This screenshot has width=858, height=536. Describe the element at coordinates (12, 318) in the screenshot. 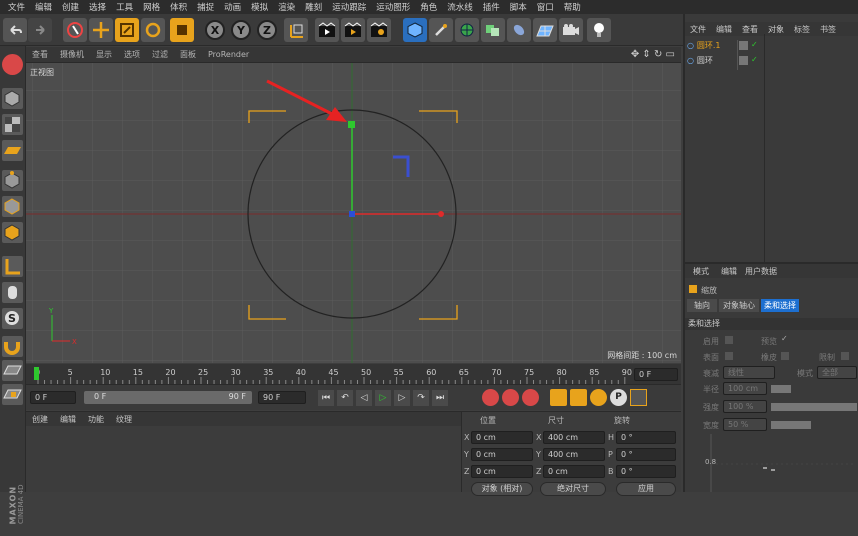

I see `snap-icon: S` at that location.